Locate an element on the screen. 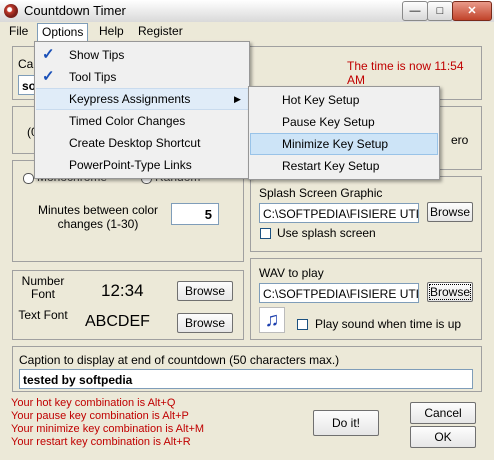 Image resolution: width=494 pixels, height=460 pixels. menu-item-label: Keypress Assignments is located at coordinates (130, 99).